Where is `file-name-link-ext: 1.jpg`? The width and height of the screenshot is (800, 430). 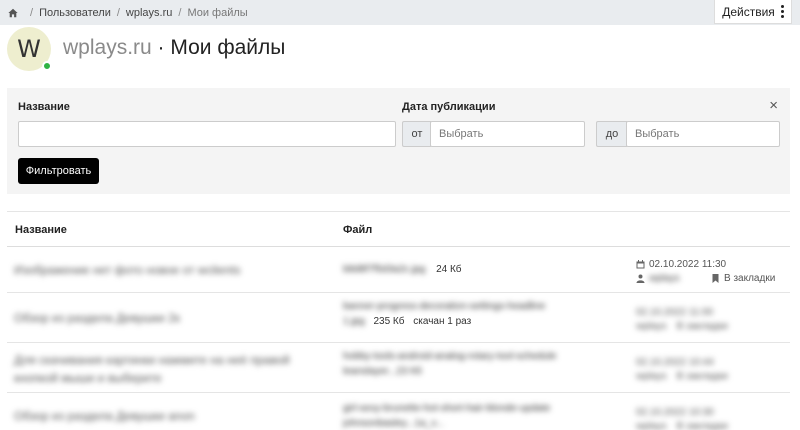
file-name-link-ext: 1.jpg is located at coordinates (354, 321).